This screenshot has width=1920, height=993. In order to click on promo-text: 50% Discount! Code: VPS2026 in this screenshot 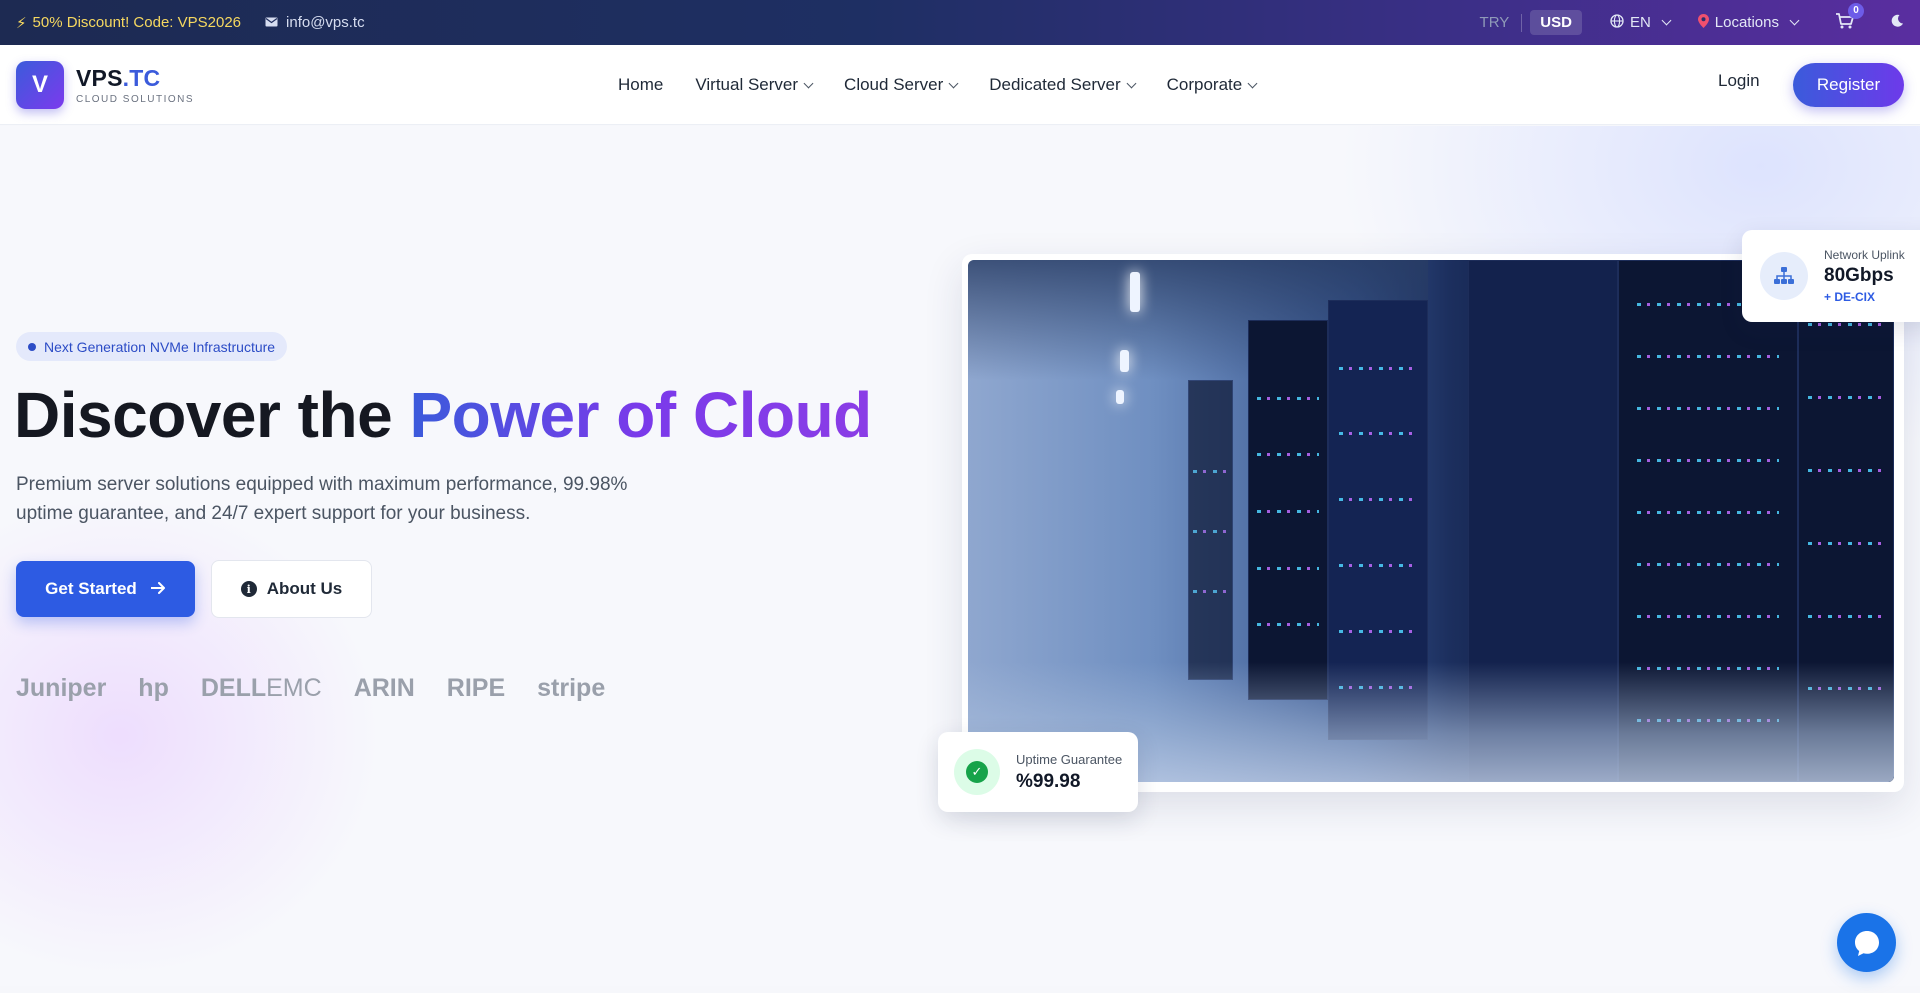, I will do `click(137, 22)`.